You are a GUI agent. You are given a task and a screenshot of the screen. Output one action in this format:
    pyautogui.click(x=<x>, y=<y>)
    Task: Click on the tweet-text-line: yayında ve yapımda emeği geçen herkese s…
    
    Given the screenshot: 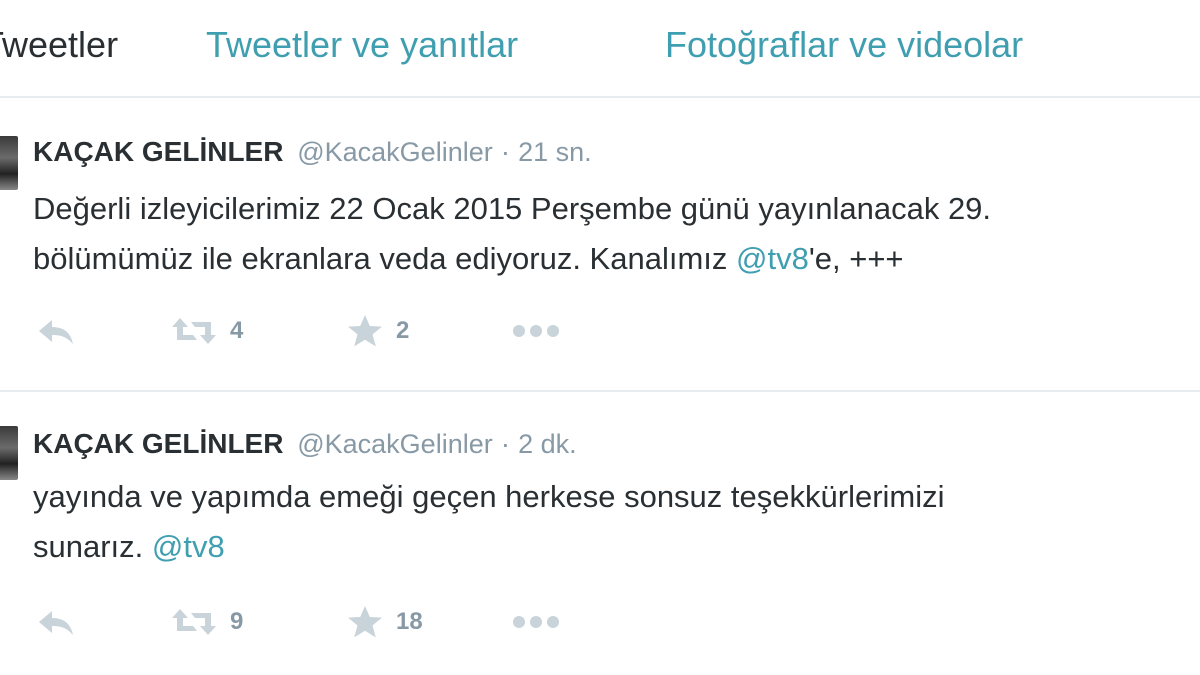 What is the action you would take?
    pyautogui.click(x=489, y=496)
    